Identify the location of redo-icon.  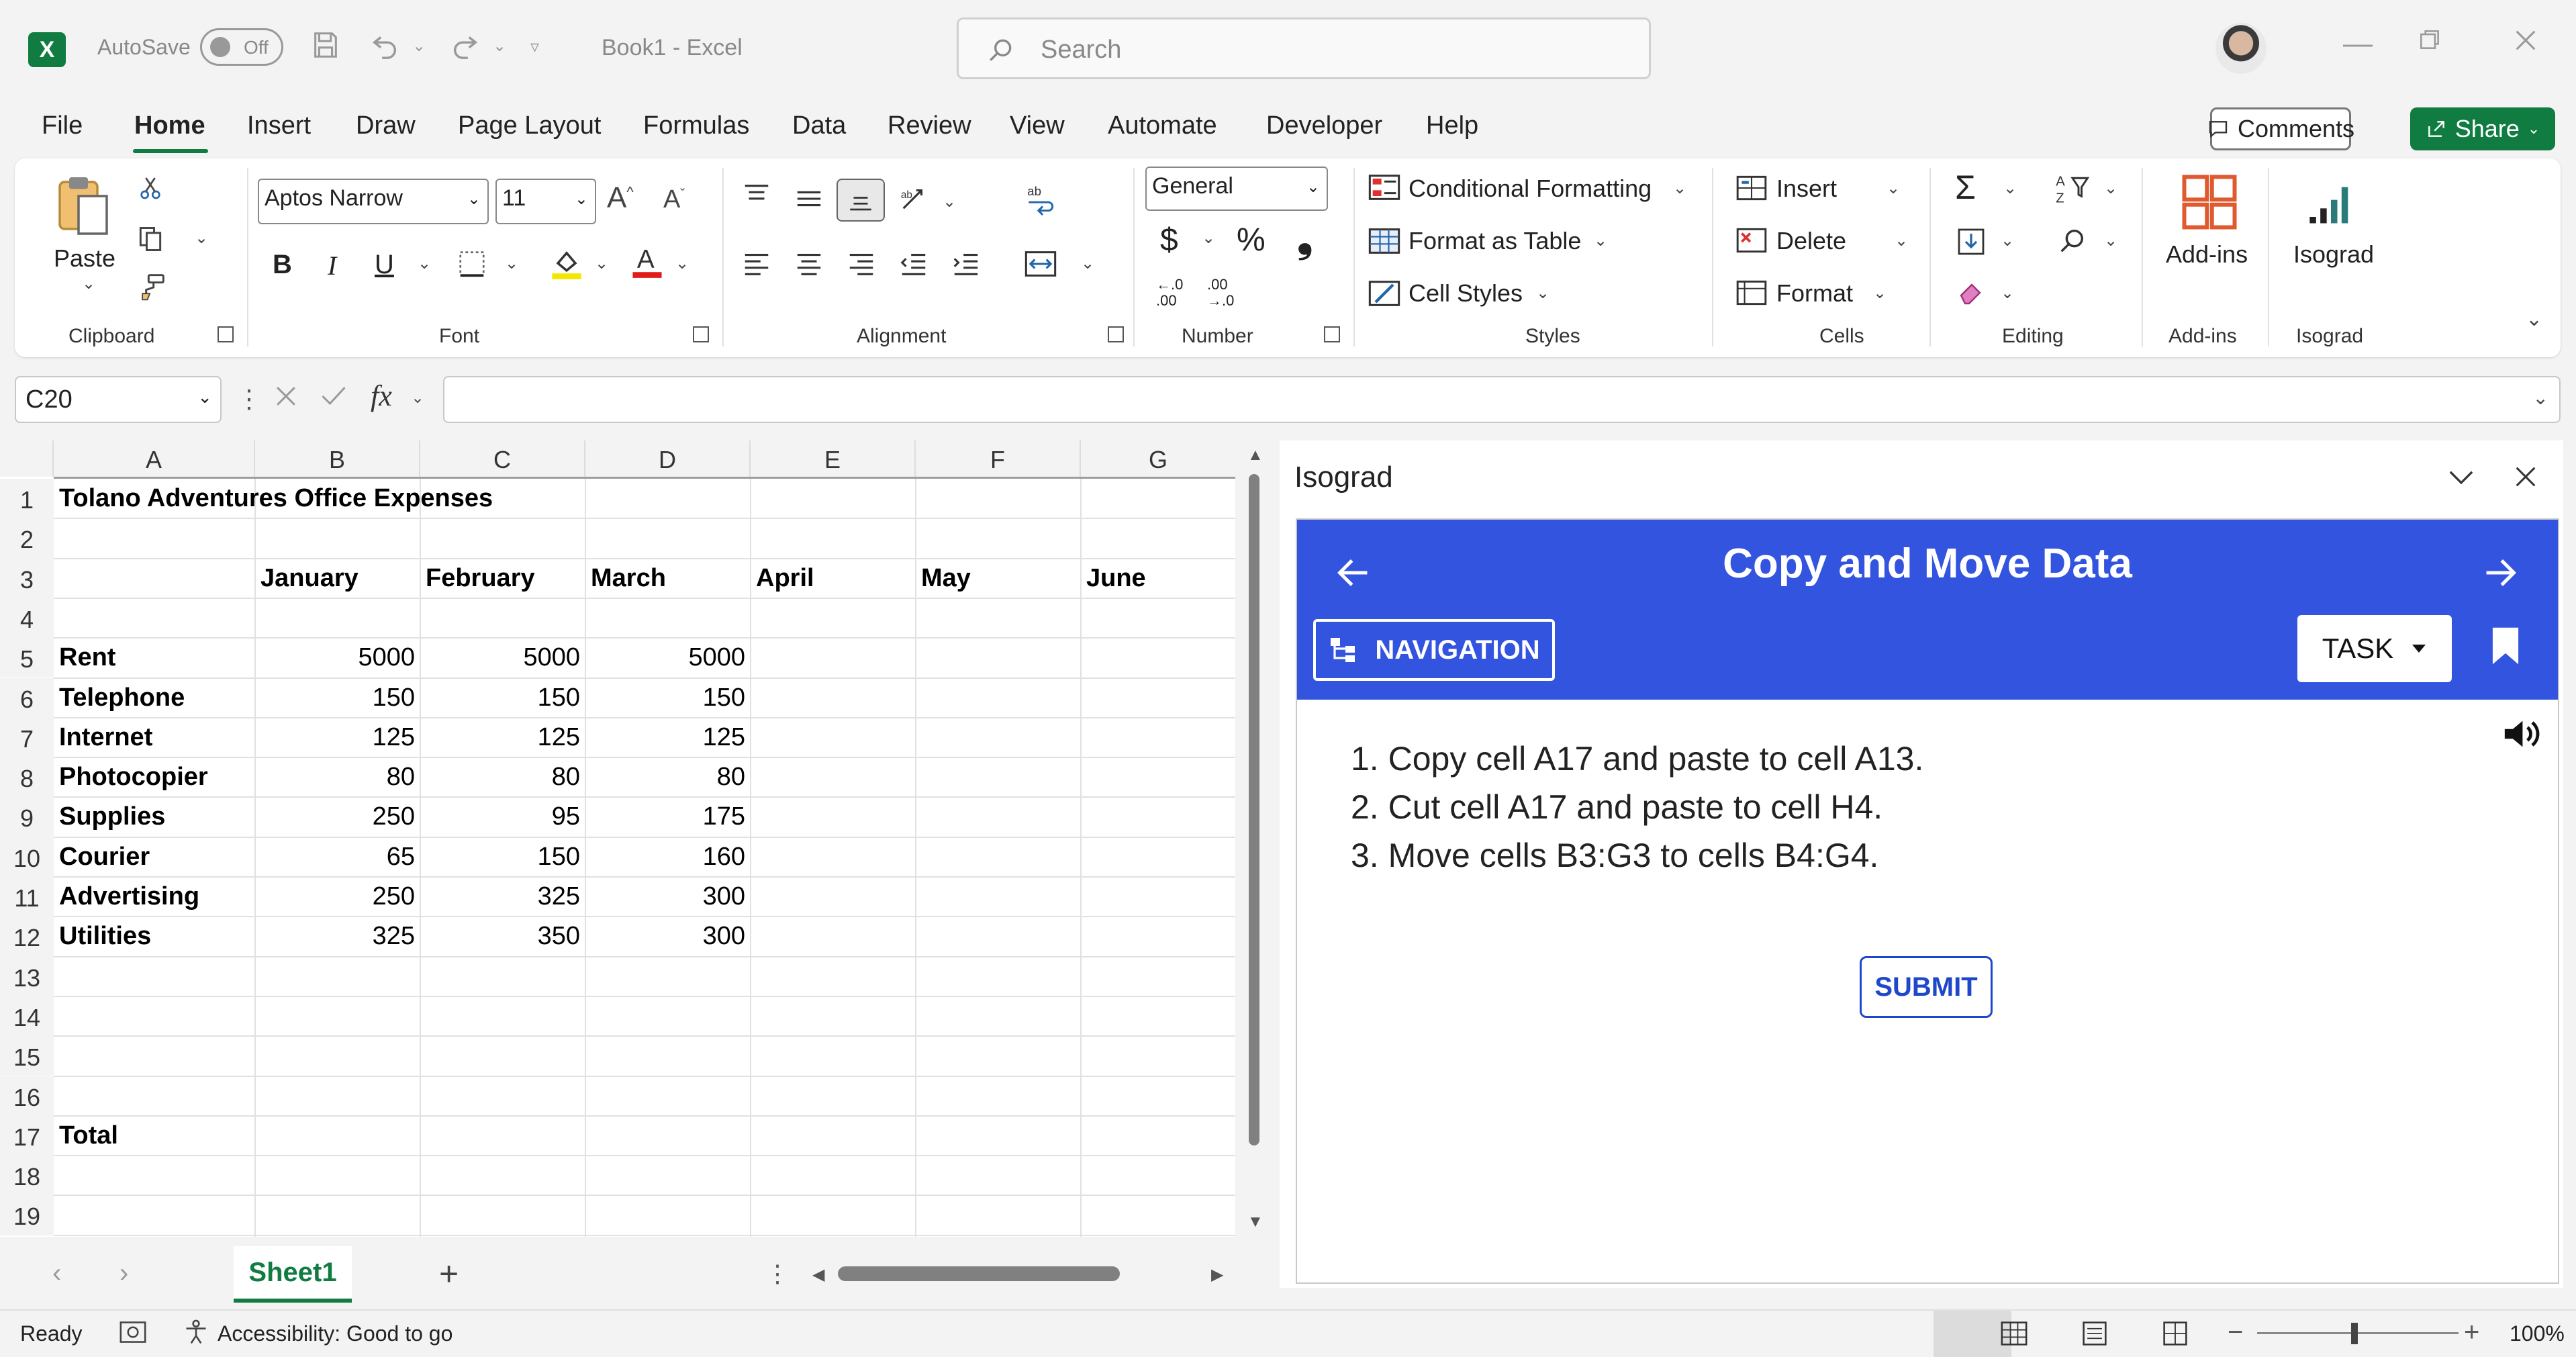
(465, 45).